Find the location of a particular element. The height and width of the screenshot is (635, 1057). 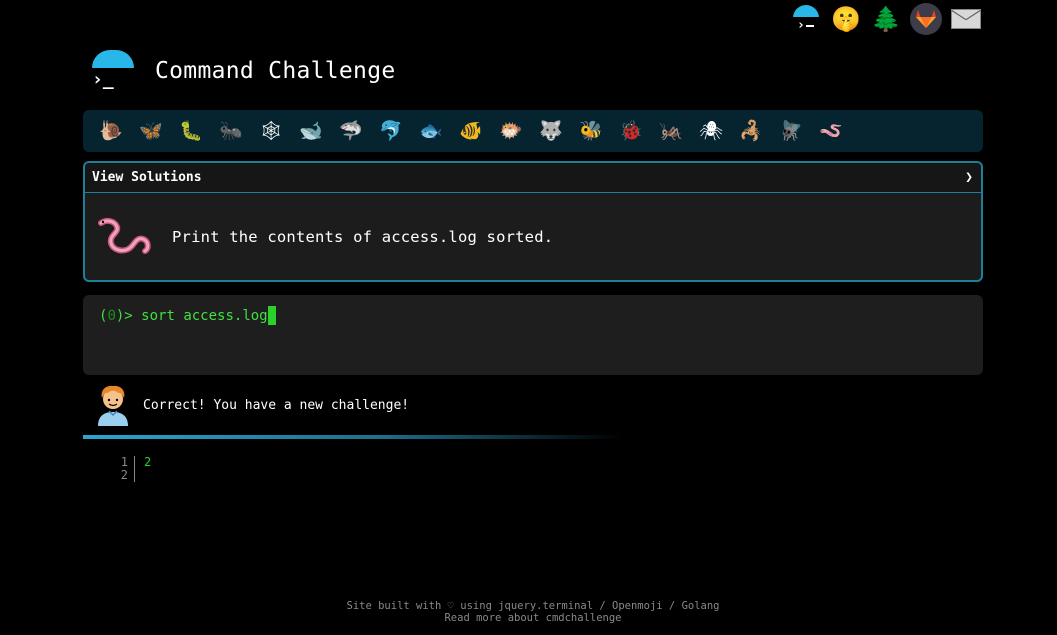

terminal-cursor is located at coordinates (271, 315).